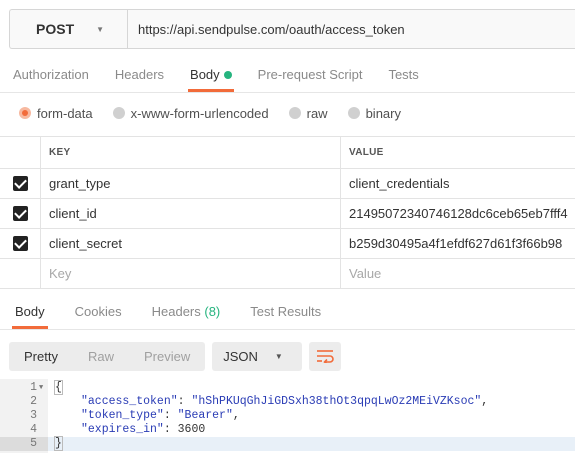 The height and width of the screenshot is (461, 575). Describe the element at coordinates (191, 429) in the screenshot. I see `json-value: 3600` at that location.